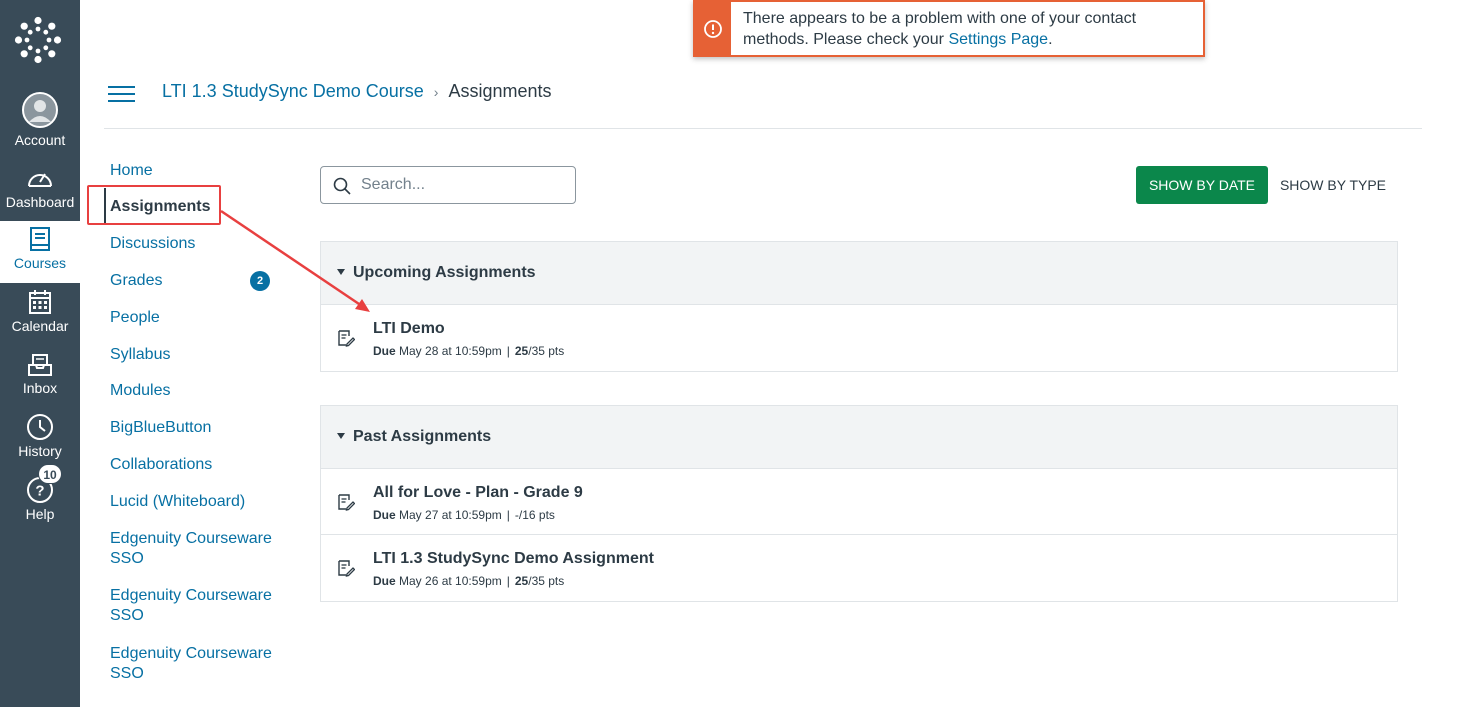 This screenshot has height=707, width=1463. Describe the element at coordinates (195, 428) in the screenshot. I see `course-nav-bigbluebutton: BigBlueButton` at that location.